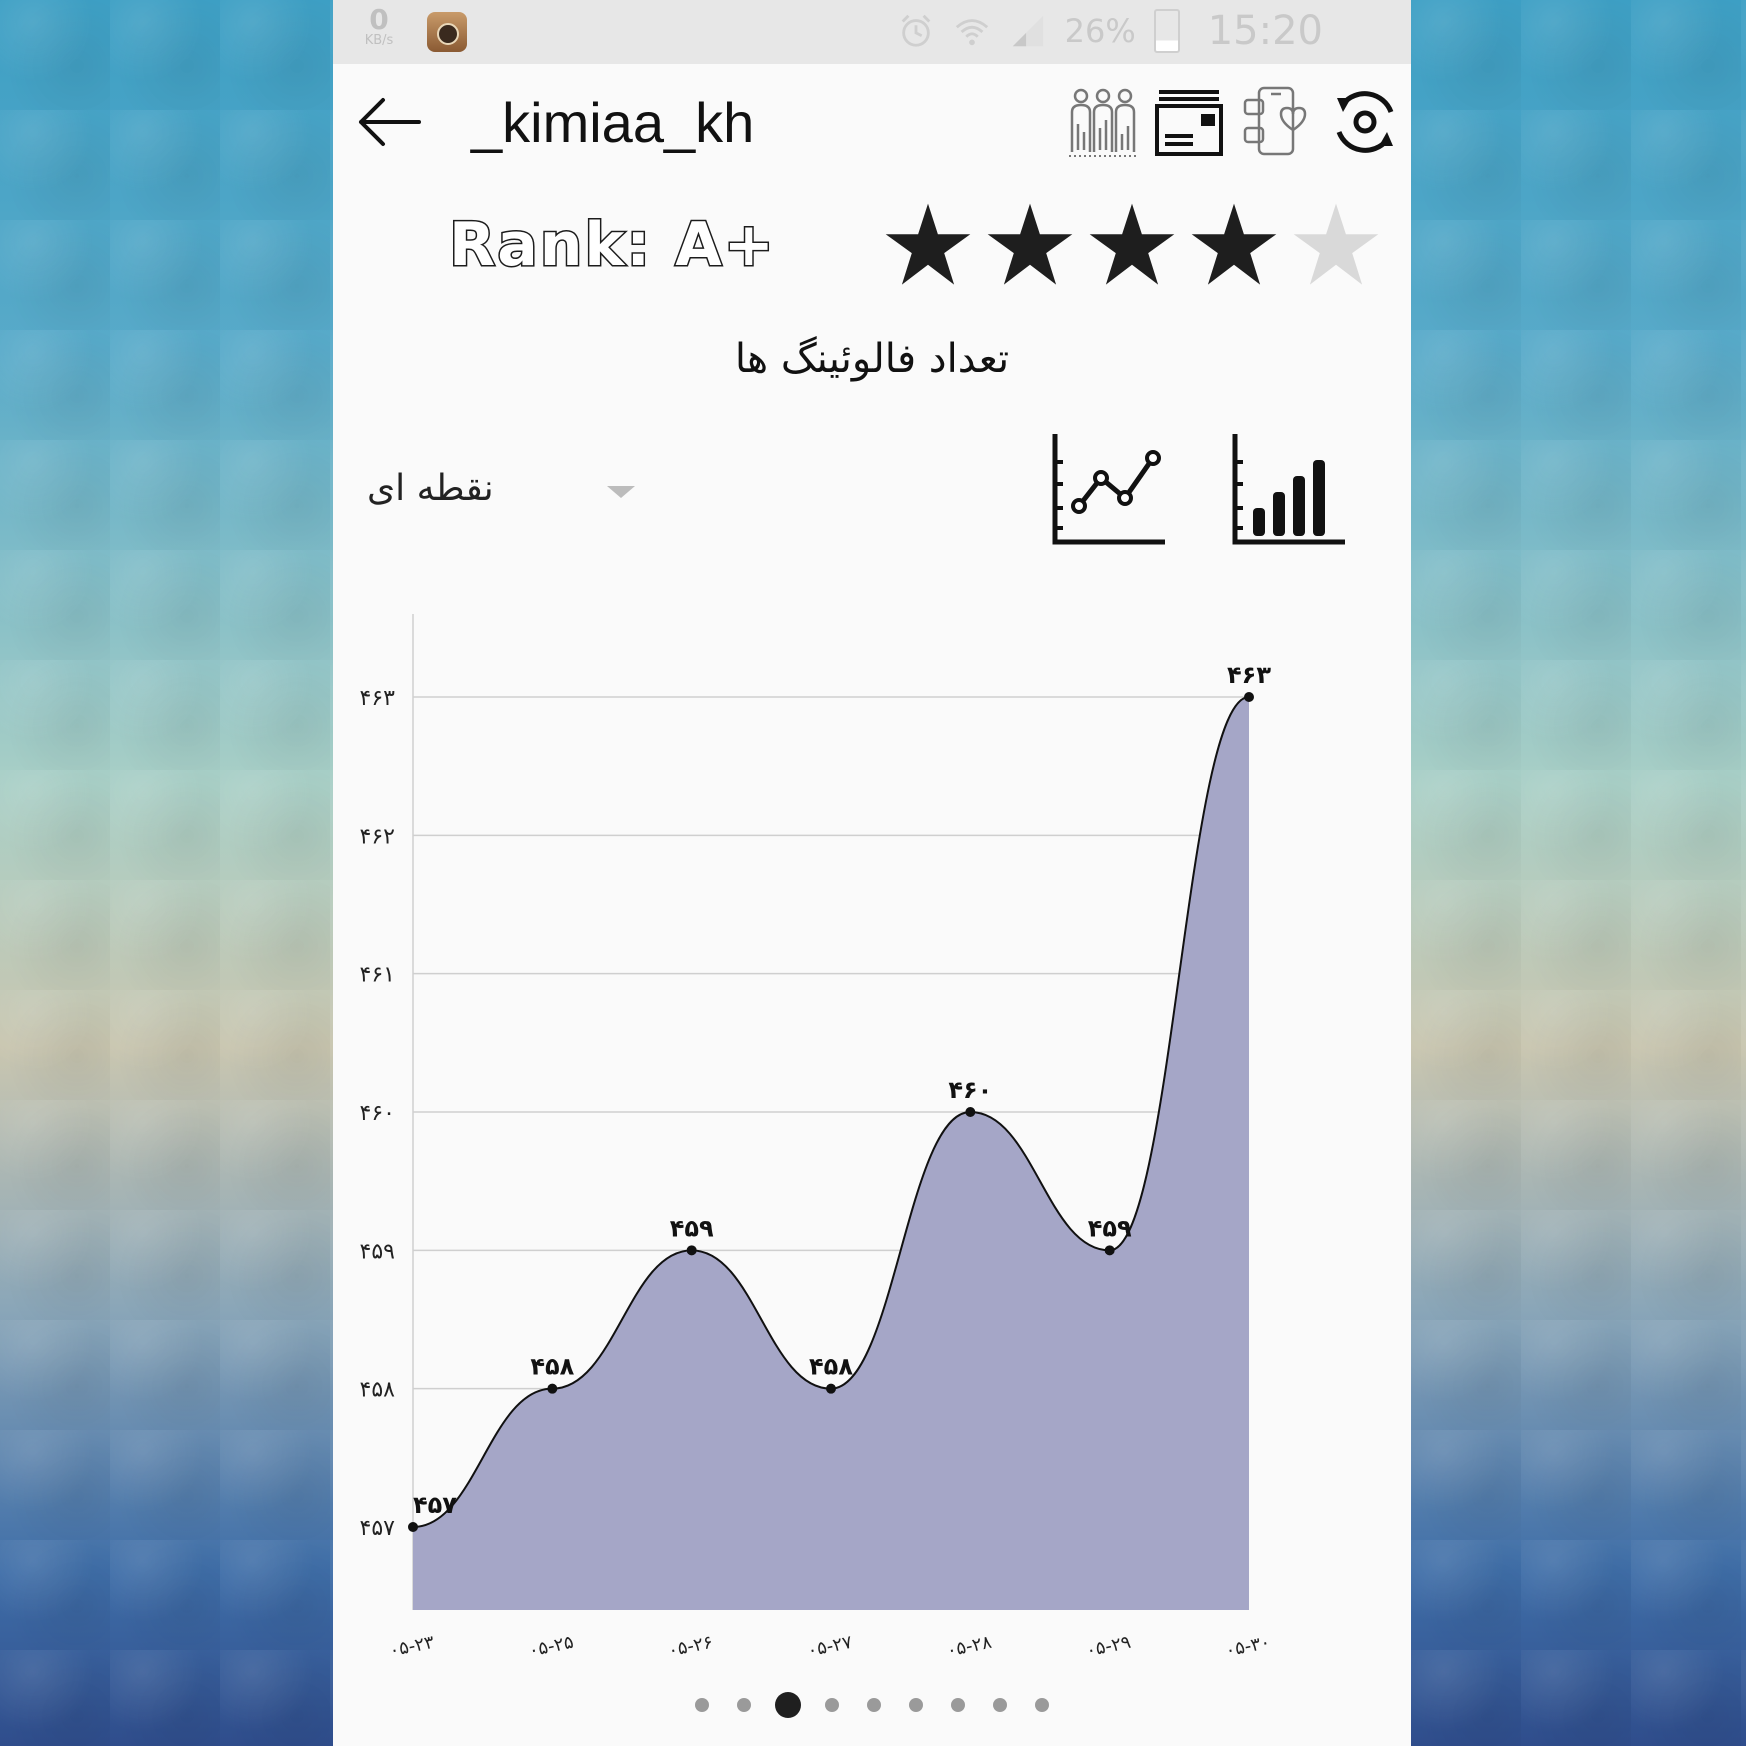 The image size is (1746, 1746). I want to click on app-bar: _kimiaa_kh, so click(872, 124).